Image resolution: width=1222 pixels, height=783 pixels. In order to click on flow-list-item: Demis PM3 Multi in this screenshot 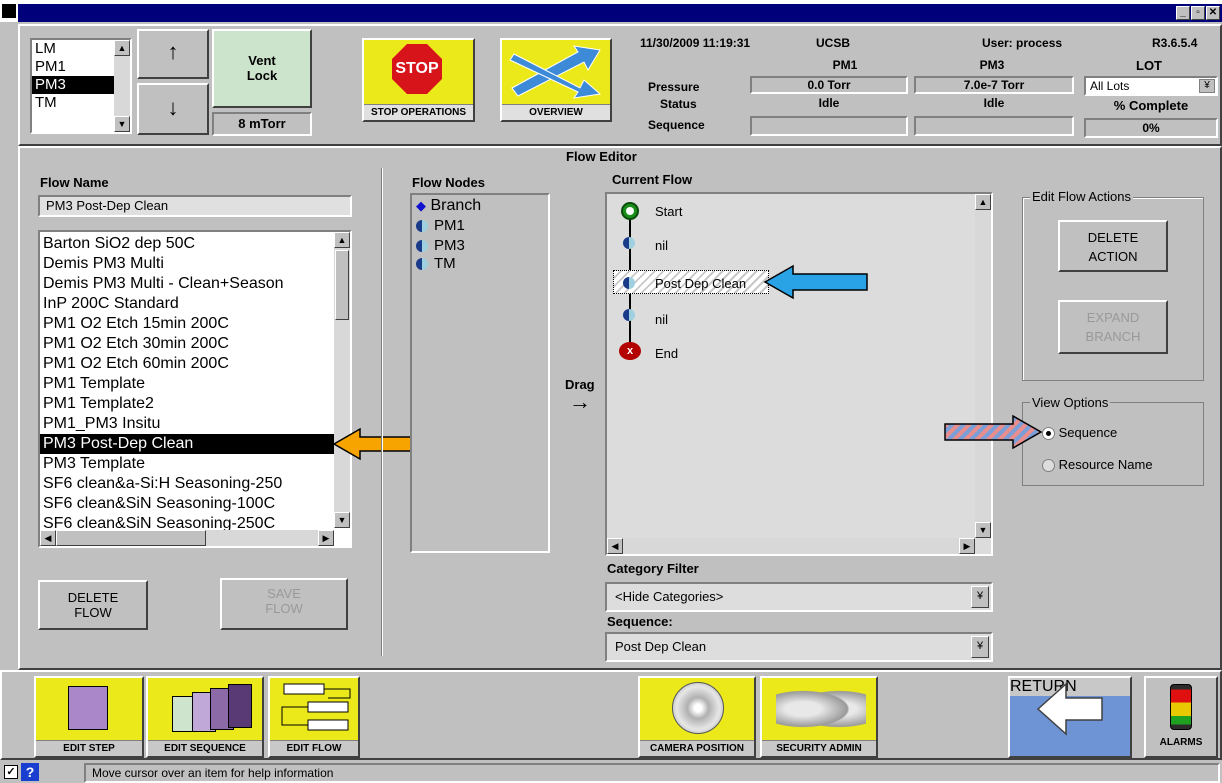, I will do `click(187, 264)`.